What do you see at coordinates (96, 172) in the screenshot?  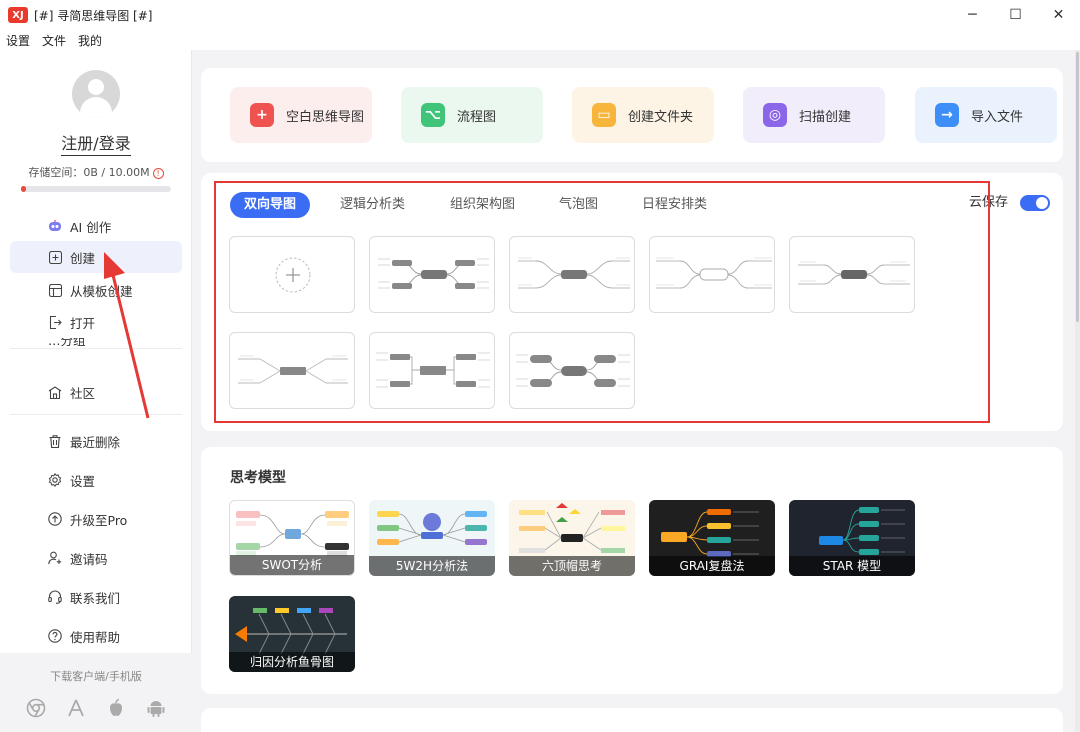 I see `storage-info: 存储空间：0B / 10.00M!` at bounding box center [96, 172].